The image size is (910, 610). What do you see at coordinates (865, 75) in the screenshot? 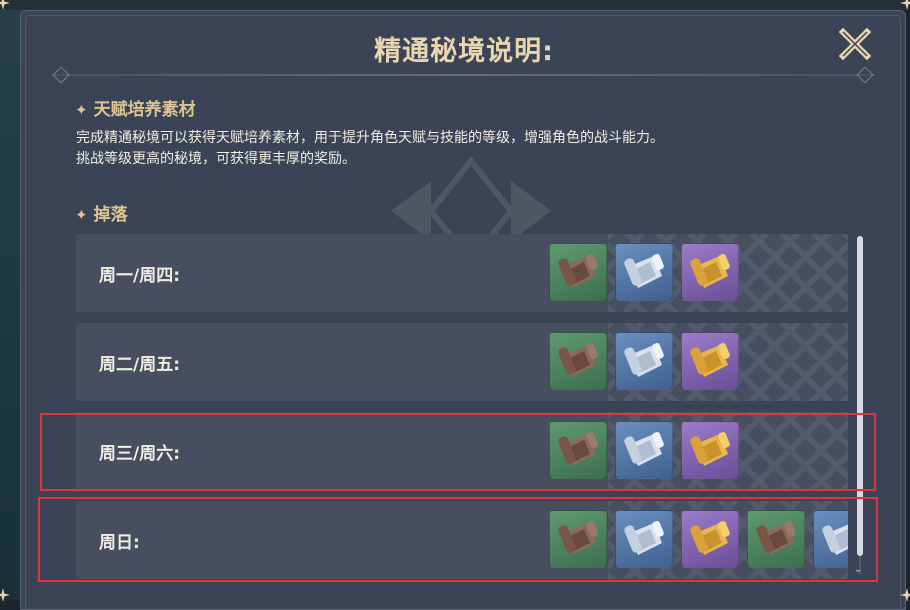
I see `divider-ornament-right` at bounding box center [865, 75].